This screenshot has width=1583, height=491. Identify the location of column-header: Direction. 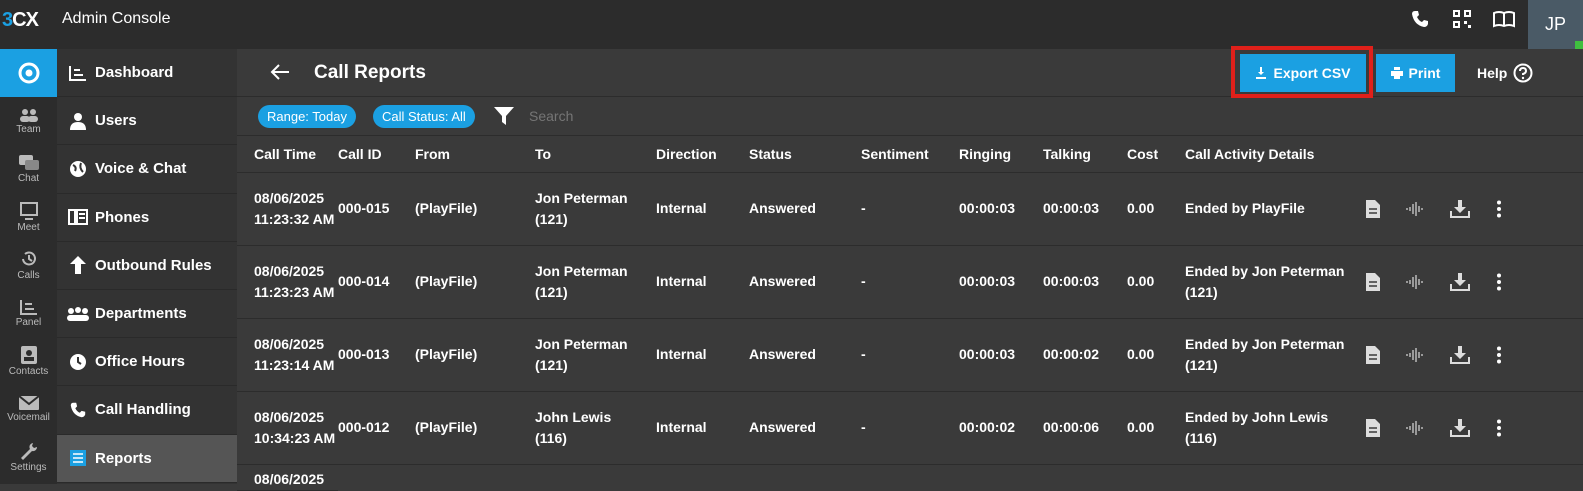
(702, 154).